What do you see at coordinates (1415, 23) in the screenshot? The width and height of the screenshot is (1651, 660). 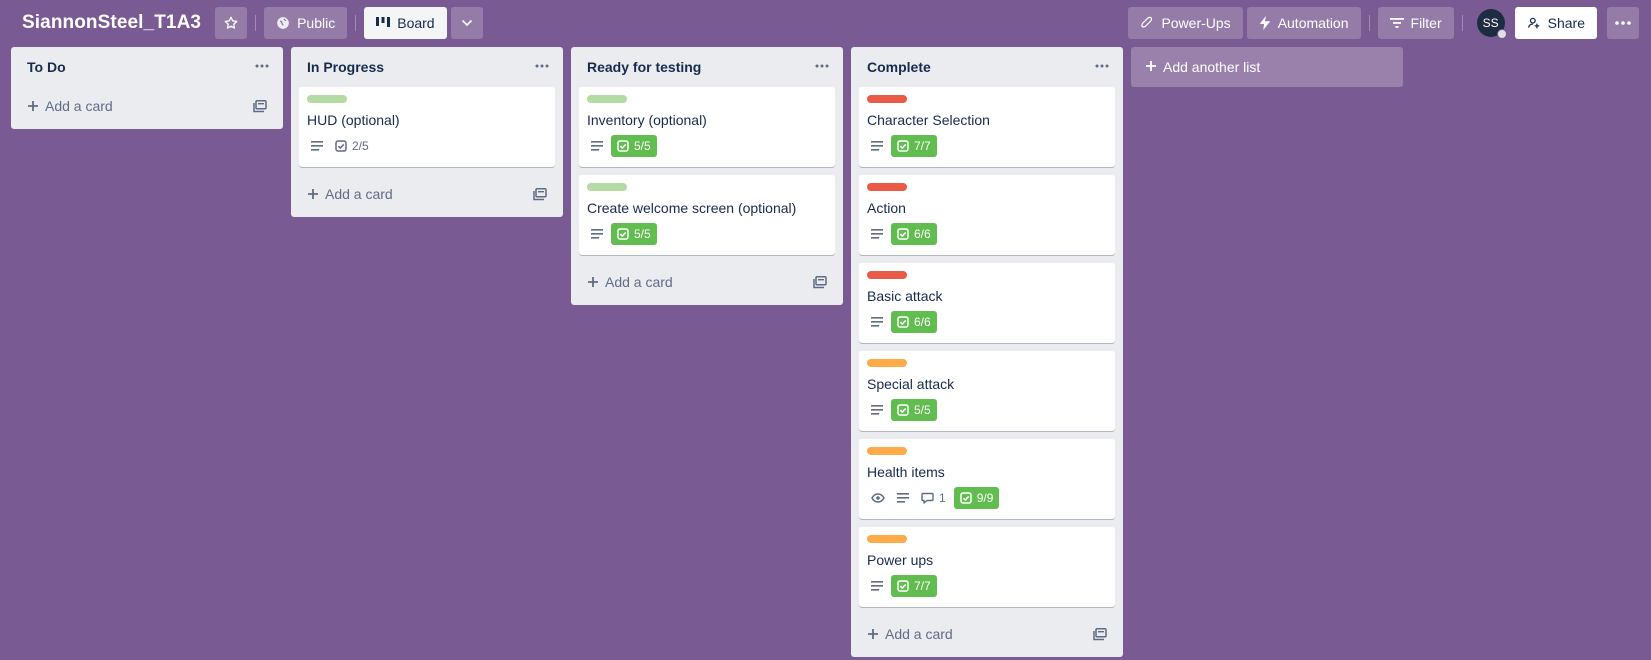 I see `filter-button: Filter` at bounding box center [1415, 23].